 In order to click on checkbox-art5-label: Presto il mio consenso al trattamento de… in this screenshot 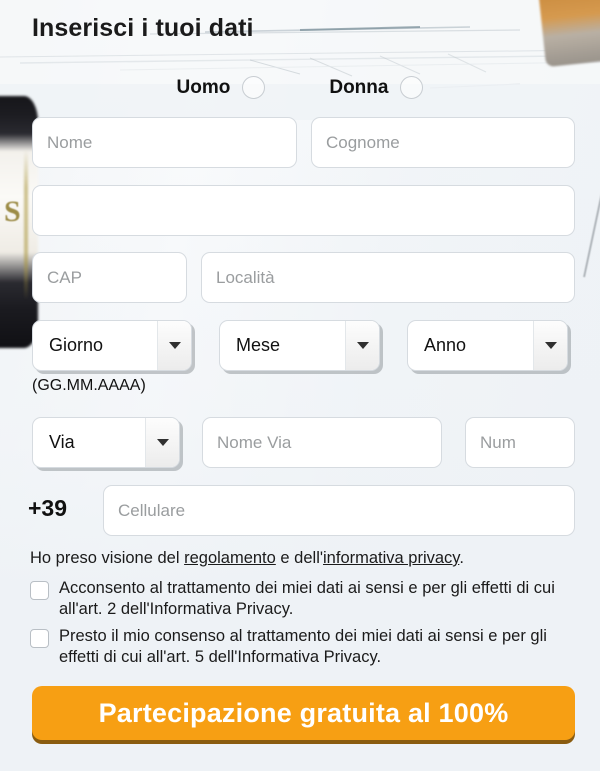, I will do `click(303, 647)`.